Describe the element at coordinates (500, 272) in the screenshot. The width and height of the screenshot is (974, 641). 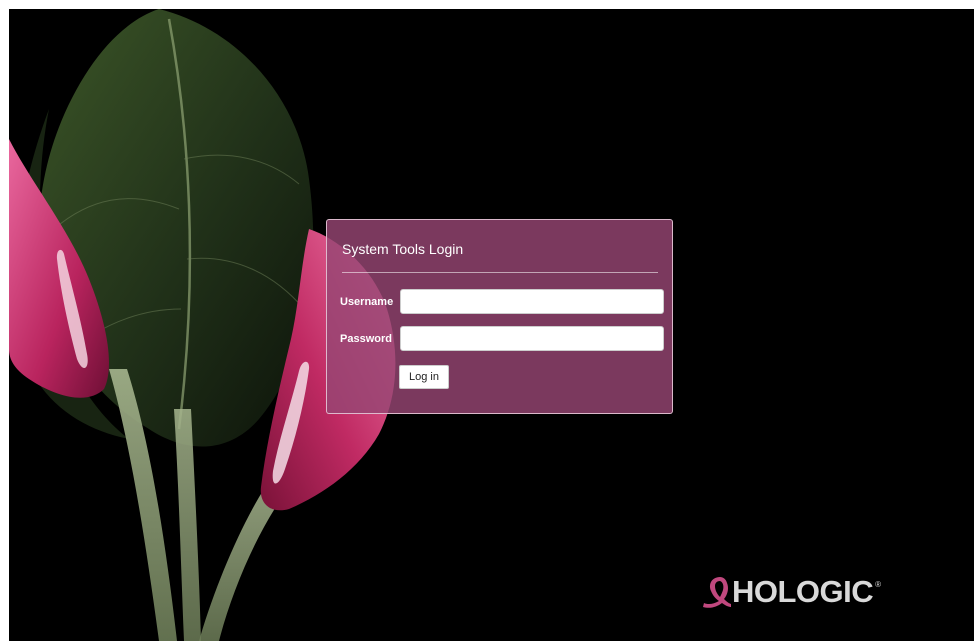
I see `title-divider` at that location.